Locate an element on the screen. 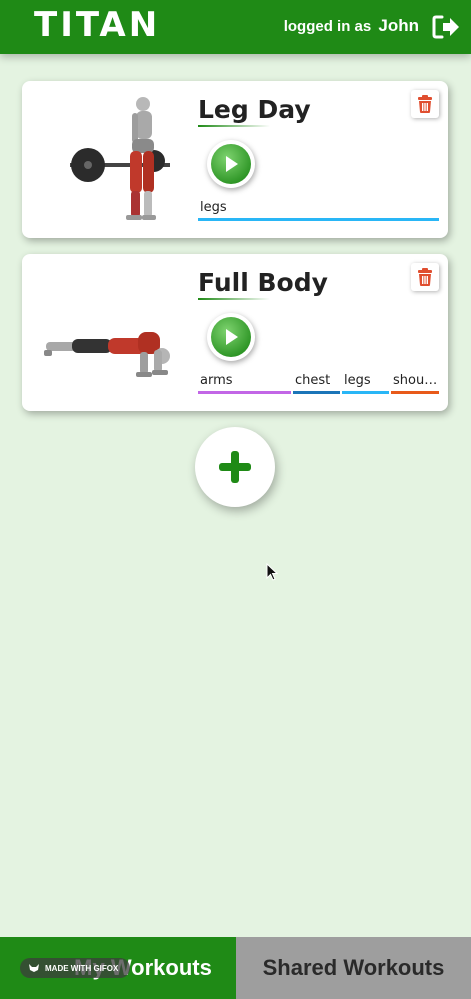  tag-chest: chest is located at coordinates (316, 383).